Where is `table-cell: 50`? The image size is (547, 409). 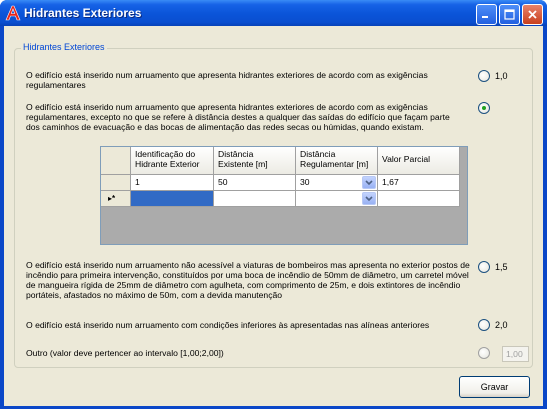
table-cell: 50 is located at coordinates (255, 183).